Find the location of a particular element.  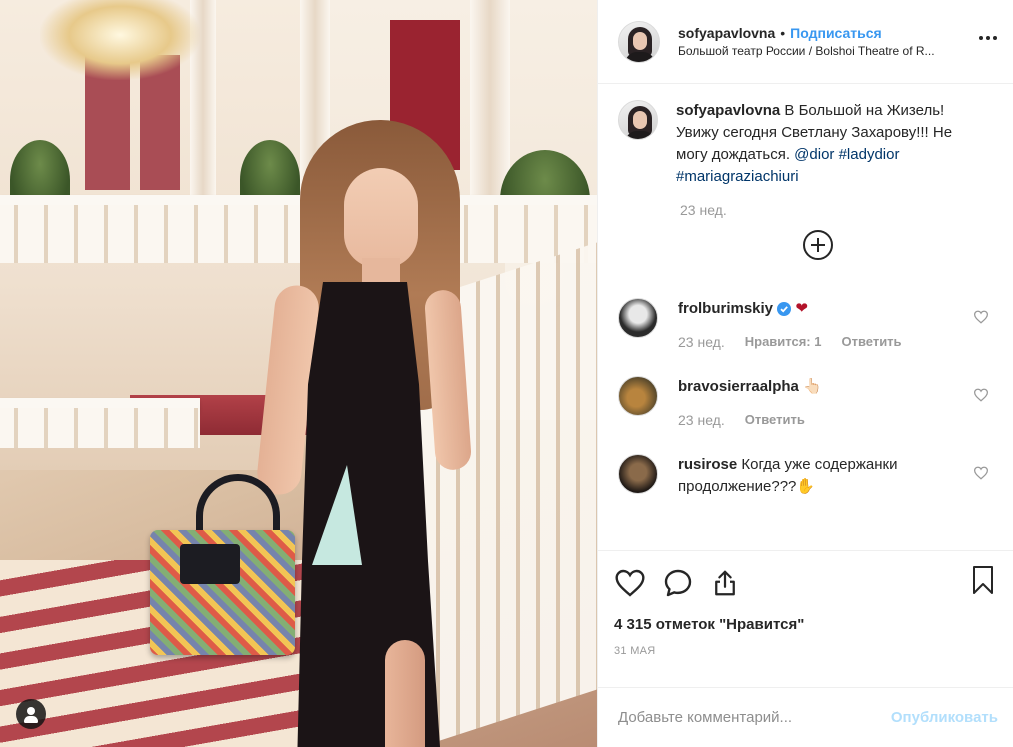

photo-bag-panel is located at coordinates (210, 564).